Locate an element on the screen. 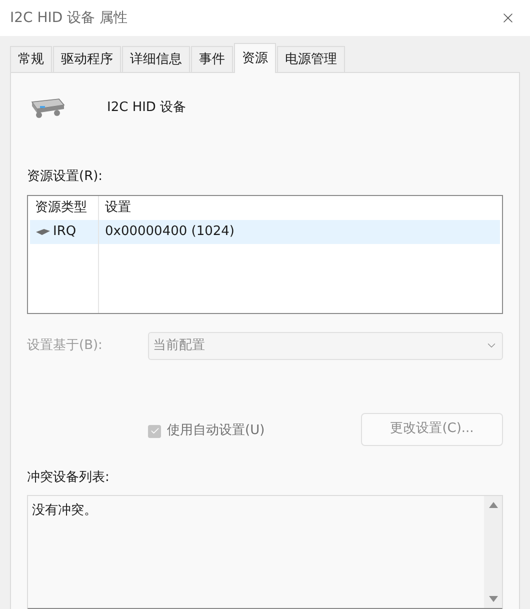  chip-icon is located at coordinates (43, 232).